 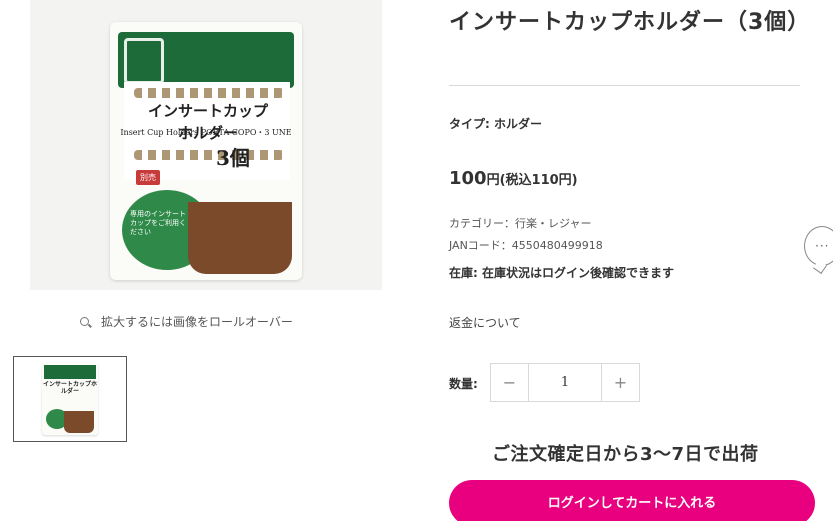 I want to click on zoom-hint: 拡大するには画像をロールオーバー, so click(x=186, y=321).